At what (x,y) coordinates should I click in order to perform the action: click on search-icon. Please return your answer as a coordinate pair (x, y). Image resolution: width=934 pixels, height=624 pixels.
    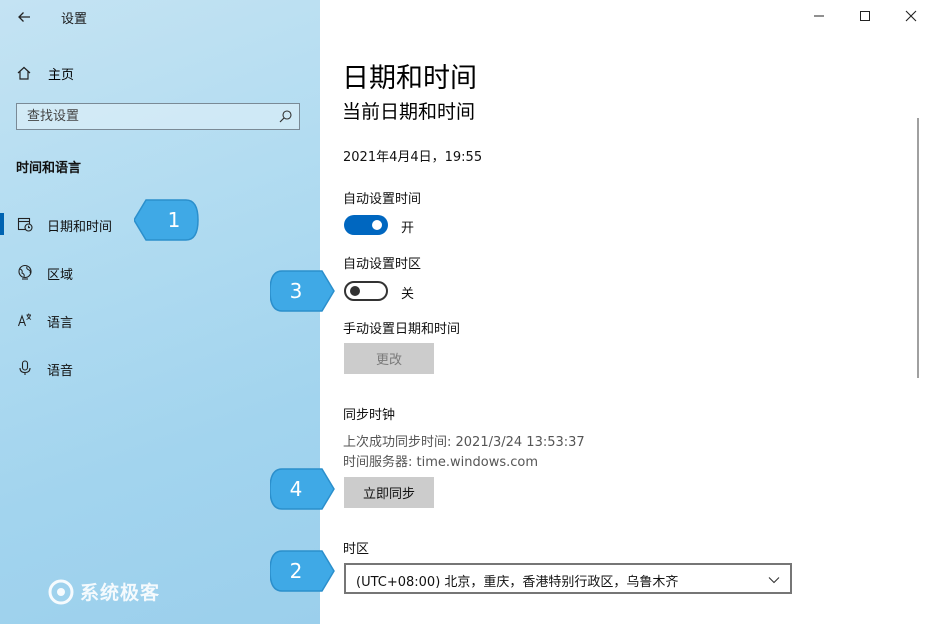
    Looking at the image, I should click on (285, 116).